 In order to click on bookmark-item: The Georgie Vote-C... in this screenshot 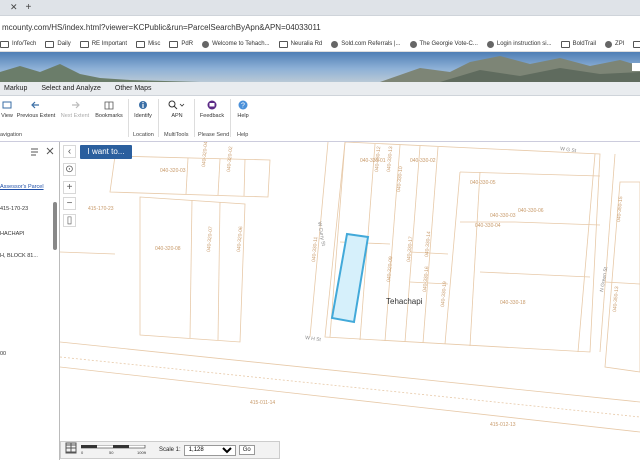, I will do `click(443, 44)`.